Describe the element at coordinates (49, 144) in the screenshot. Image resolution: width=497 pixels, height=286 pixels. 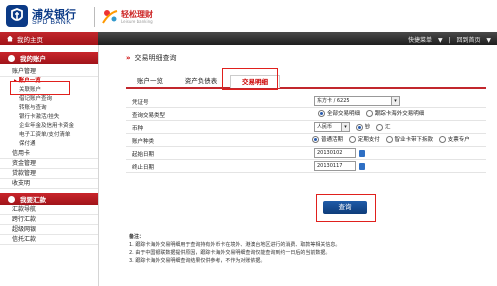
I see `sidebar-item-guarantee: 保付通` at that location.